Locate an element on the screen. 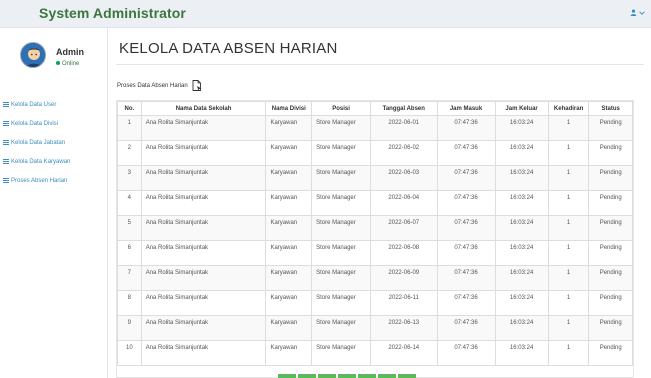 This screenshot has height=378, width=651. panel-header: Proses Data Absen Harian is located at coordinates (159, 85).